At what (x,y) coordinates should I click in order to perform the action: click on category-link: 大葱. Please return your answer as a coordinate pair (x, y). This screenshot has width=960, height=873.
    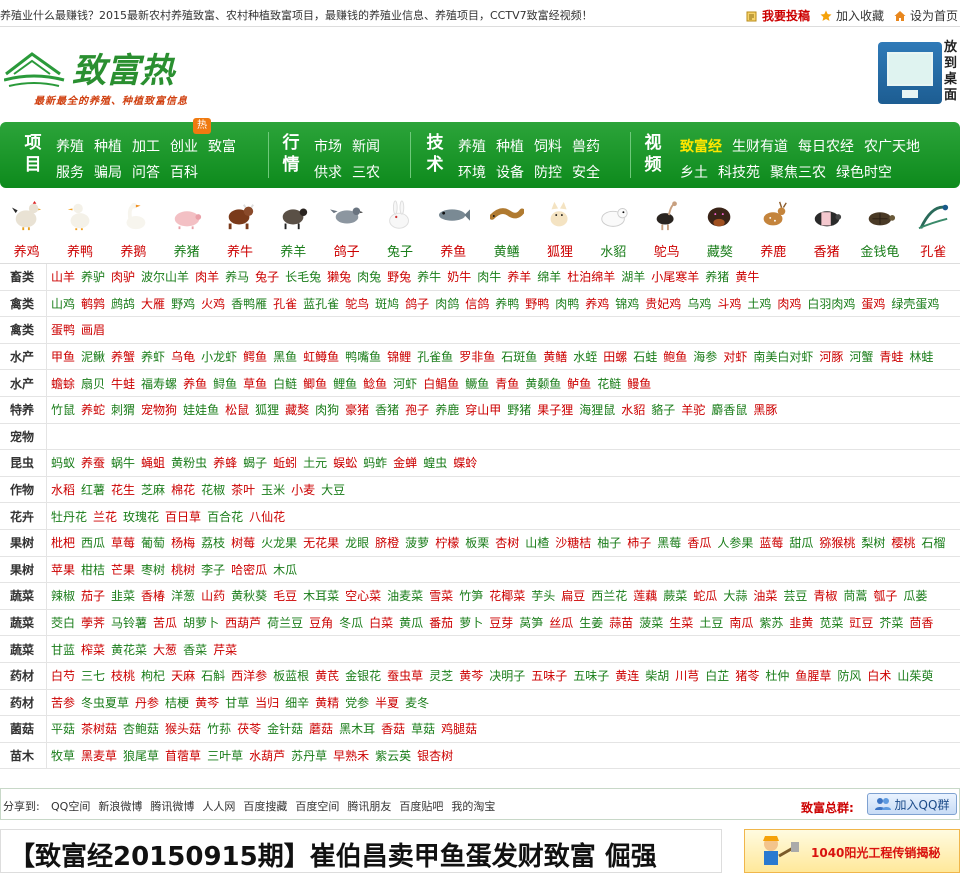
    Looking at the image, I should click on (165, 649).